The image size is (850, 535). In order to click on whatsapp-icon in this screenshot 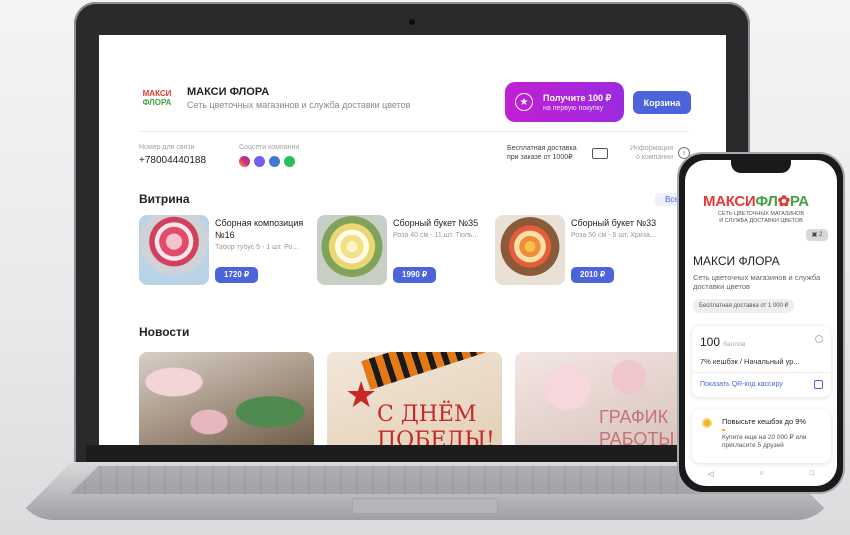, I will do `click(289, 161)`.